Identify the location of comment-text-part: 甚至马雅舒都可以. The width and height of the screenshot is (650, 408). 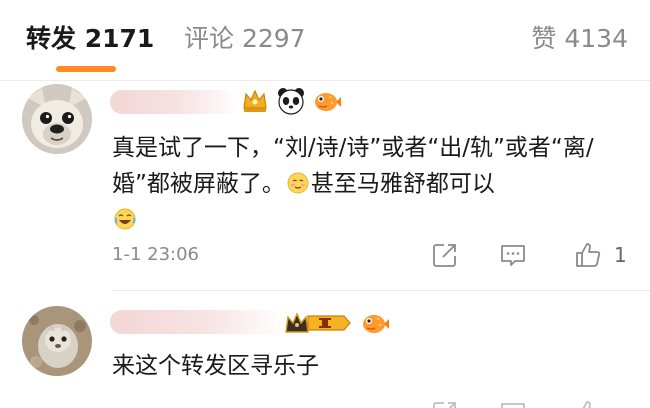
(402, 184).